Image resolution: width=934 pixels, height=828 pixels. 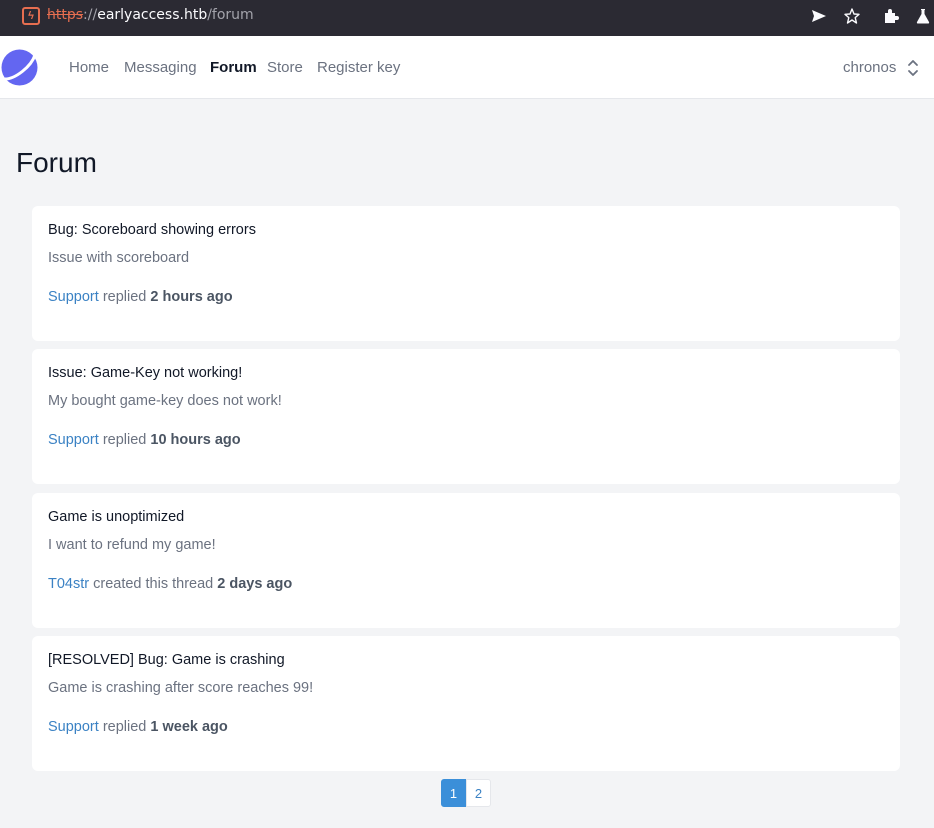 What do you see at coordinates (453, 793) in the screenshot?
I see `page-link-1: 1` at bounding box center [453, 793].